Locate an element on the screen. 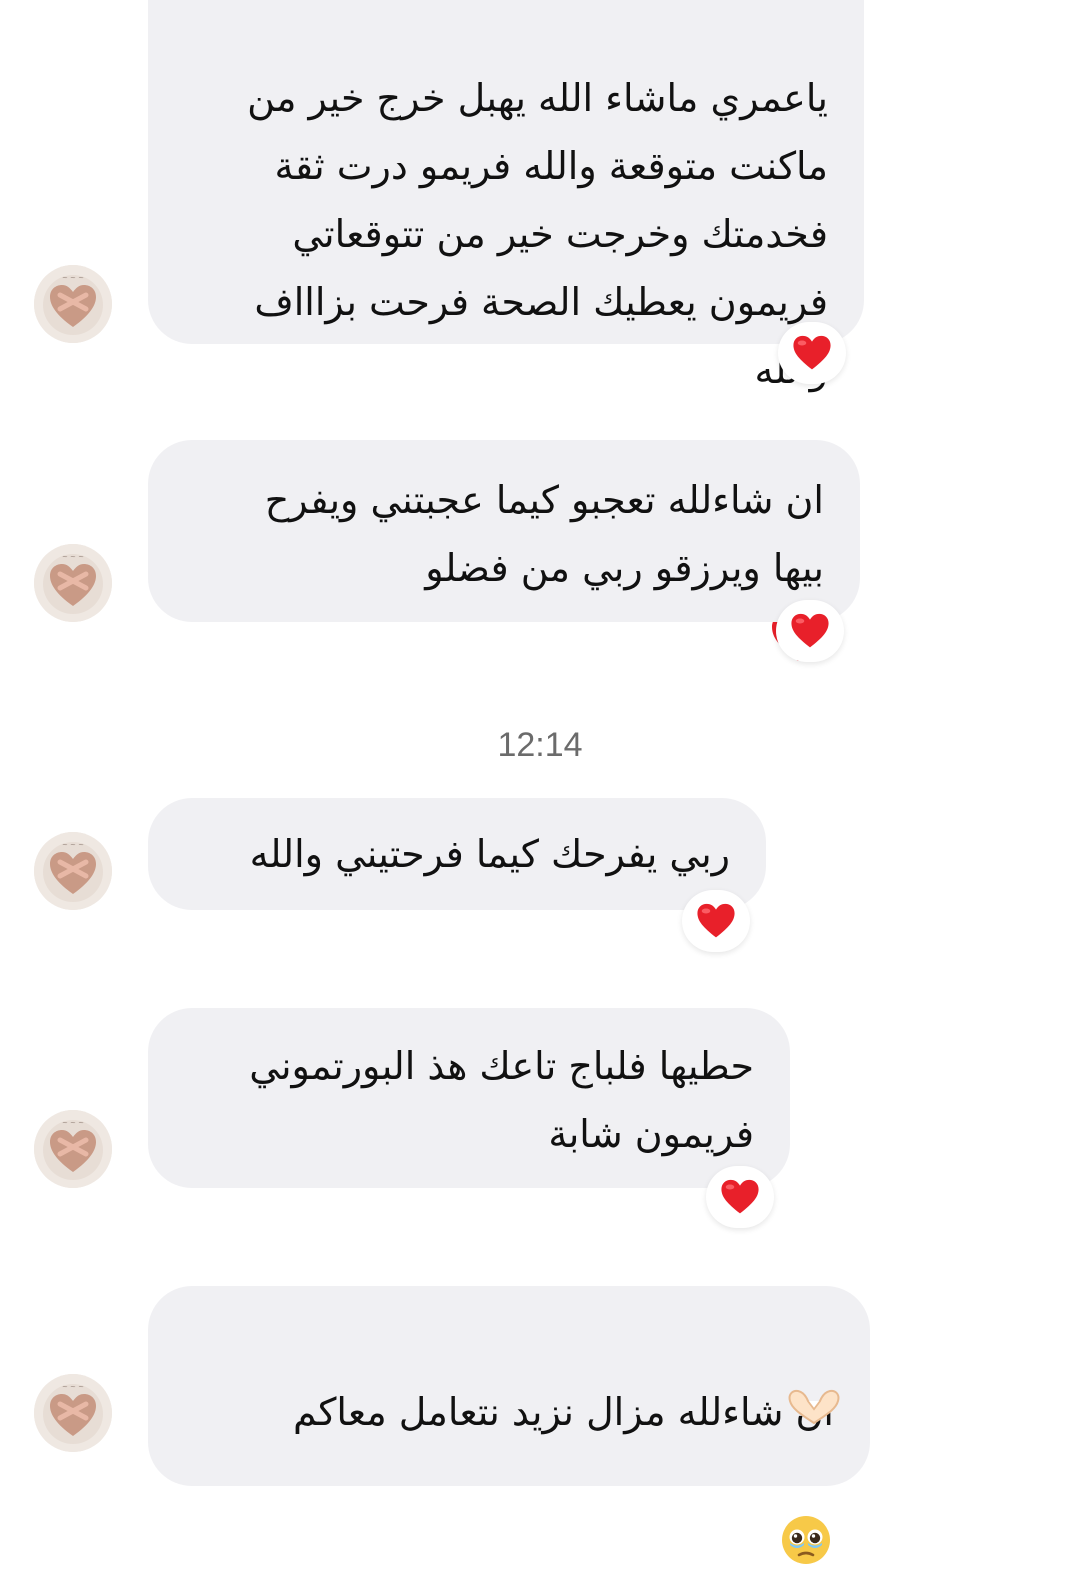  message-text: ربي يفرحك كيما فرحتيني والله is located at coordinates (489, 854).